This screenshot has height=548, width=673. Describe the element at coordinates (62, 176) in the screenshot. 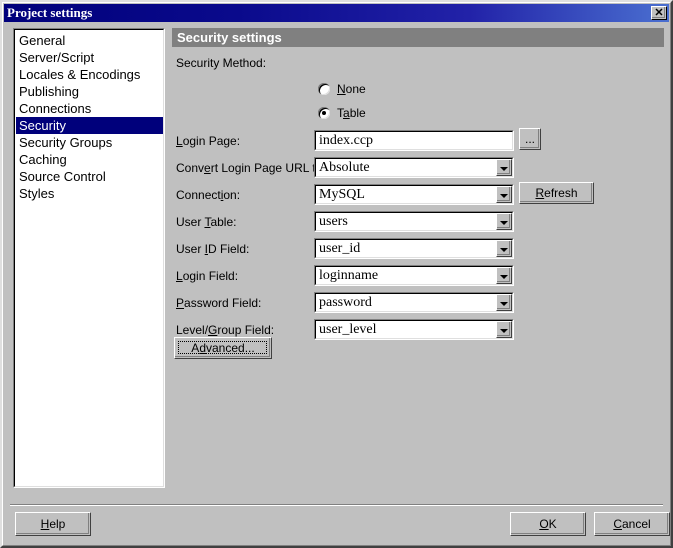

I see `sidebar-item-label: Source Control` at that location.